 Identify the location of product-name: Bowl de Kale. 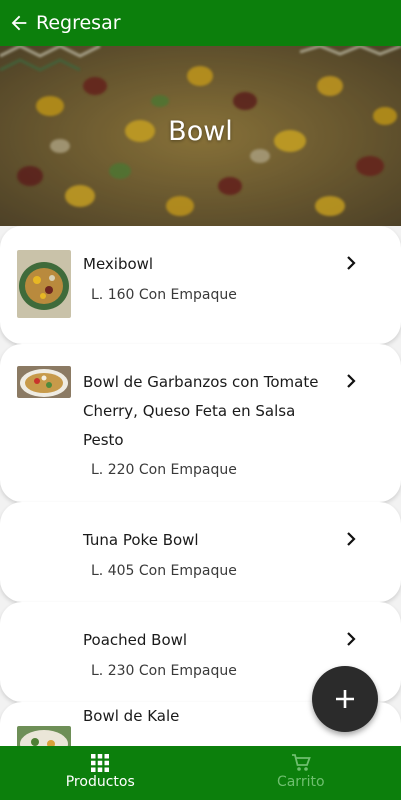
(131, 716).